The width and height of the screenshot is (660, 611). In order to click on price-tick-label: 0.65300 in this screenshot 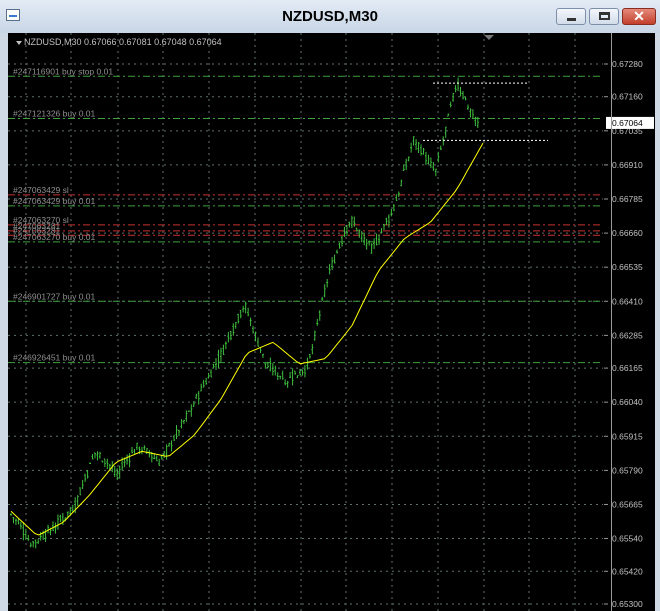, I will do `click(627, 604)`.